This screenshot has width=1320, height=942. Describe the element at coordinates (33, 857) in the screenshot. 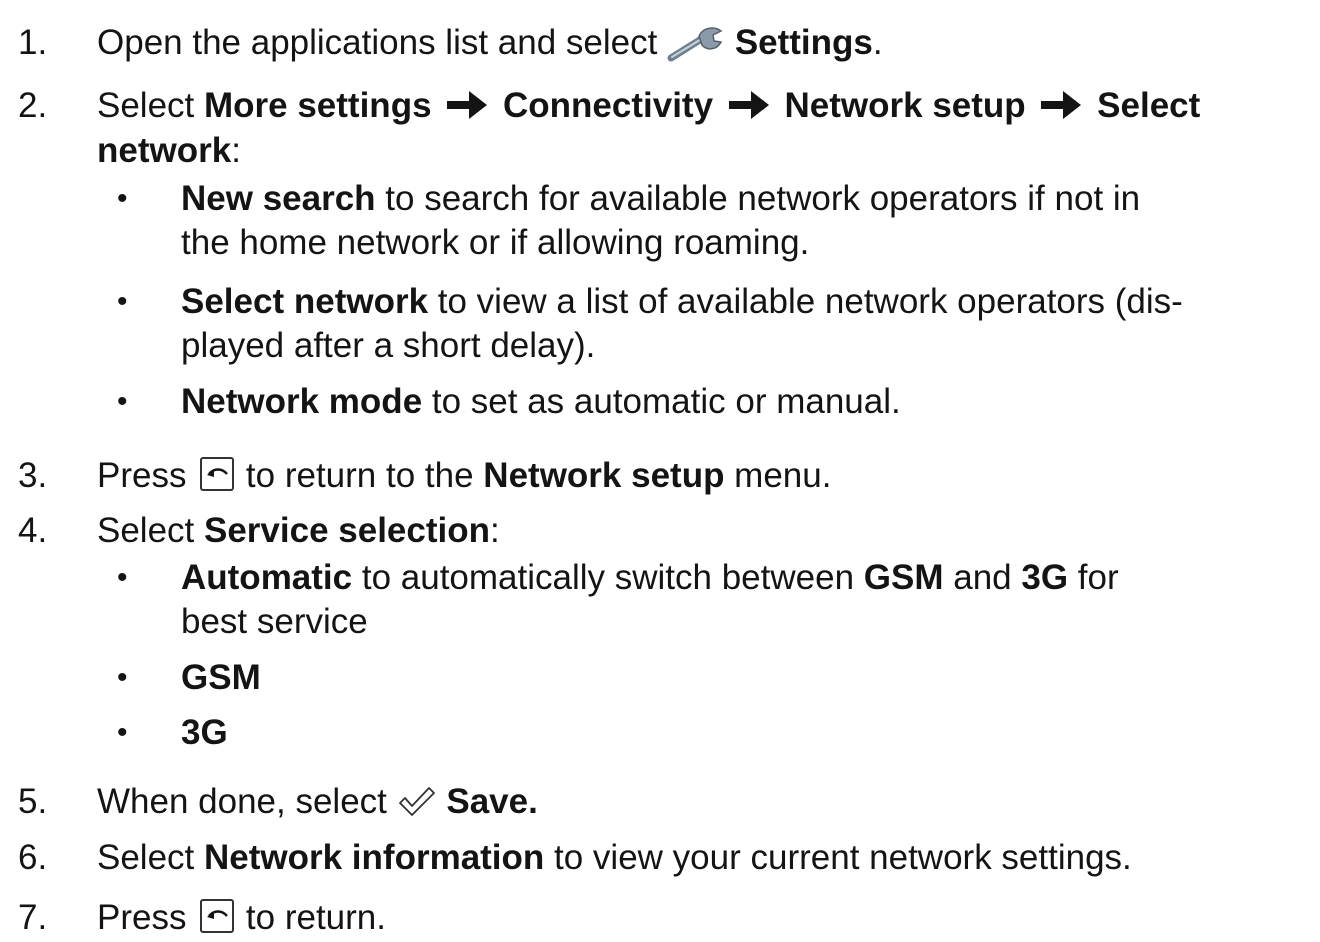

I see `step-number: 6.` at that location.